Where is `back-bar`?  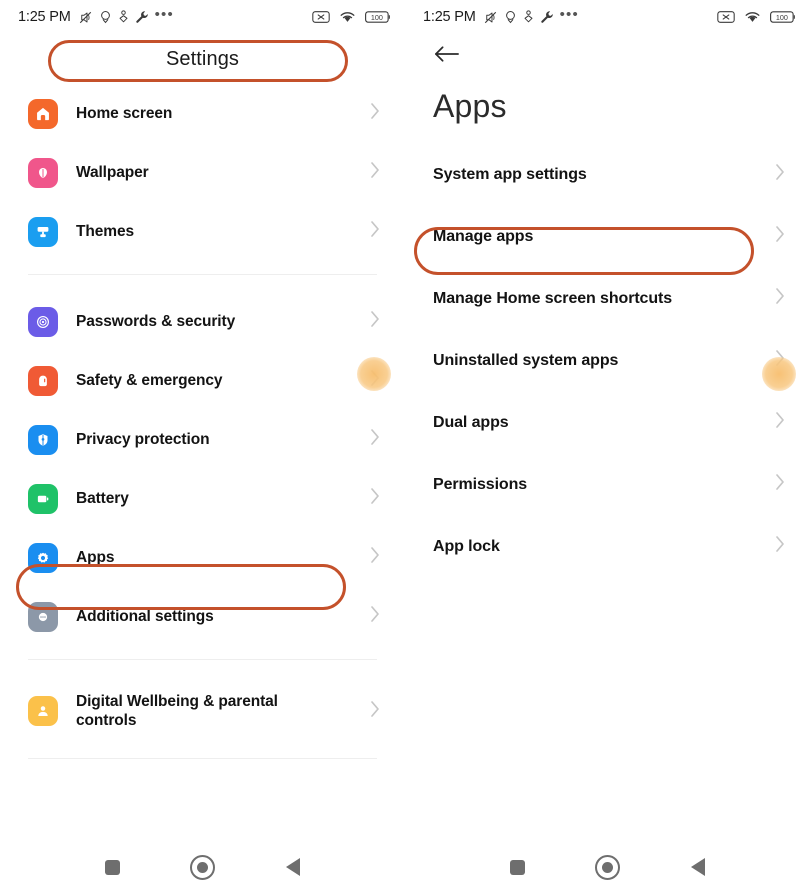
back-bar is located at coordinates (607, 56).